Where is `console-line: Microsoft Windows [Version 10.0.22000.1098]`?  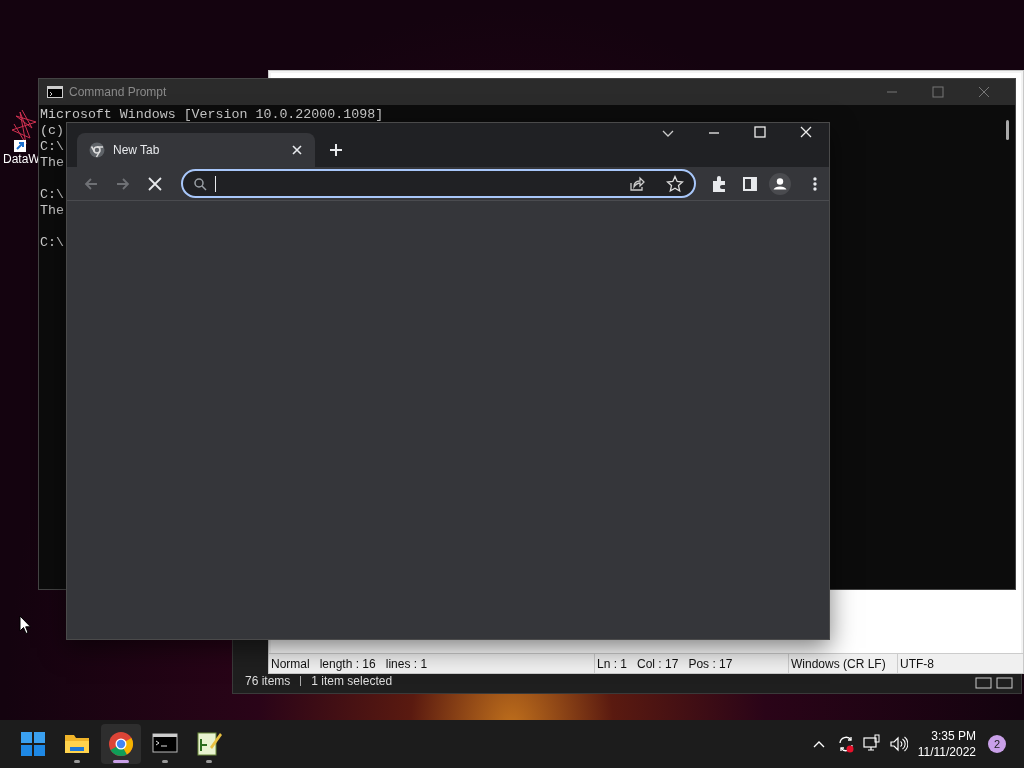 console-line: Microsoft Windows [Version 10.0.22000.1098] is located at coordinates (212, 115).